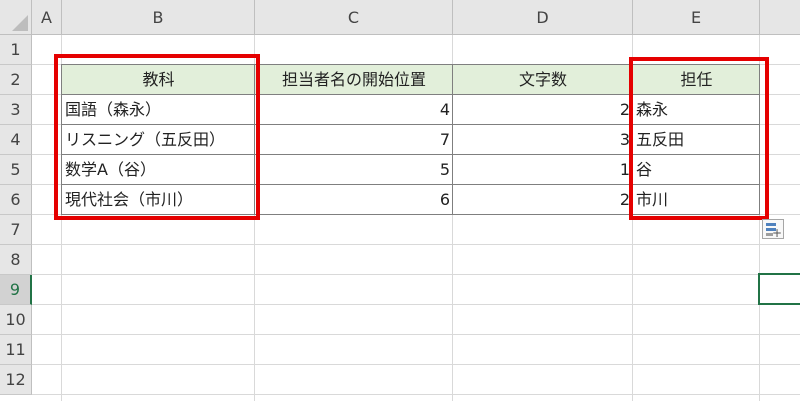 This screenshot has height=401, width=800. Describe the element at coordinates (47, 17) in the screenshot. I see `column-header-a: A` at that location.